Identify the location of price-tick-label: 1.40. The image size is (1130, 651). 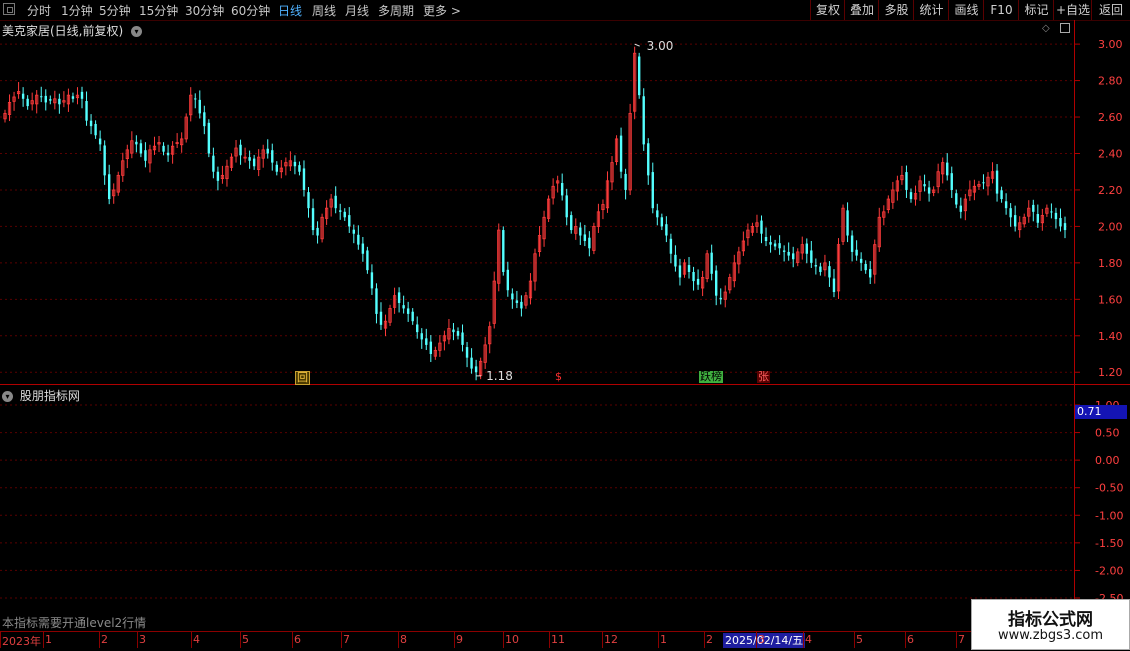
(1110, 336).